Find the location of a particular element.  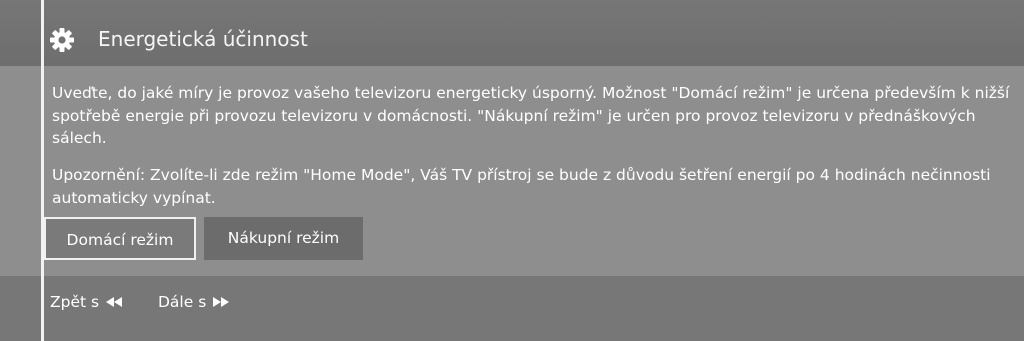

back-nav: Zpět s is located at coordinates (86, 302).